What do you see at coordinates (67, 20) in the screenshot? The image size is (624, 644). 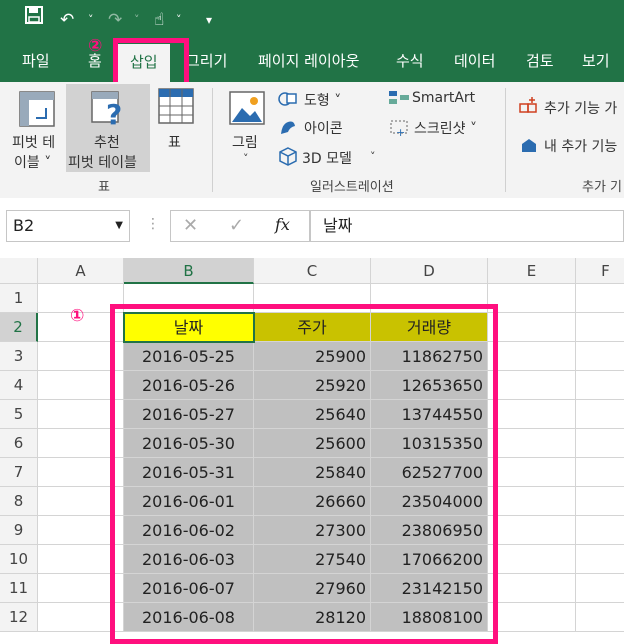 I see `undo-icon: ↶` at bounding box center [67, 20].